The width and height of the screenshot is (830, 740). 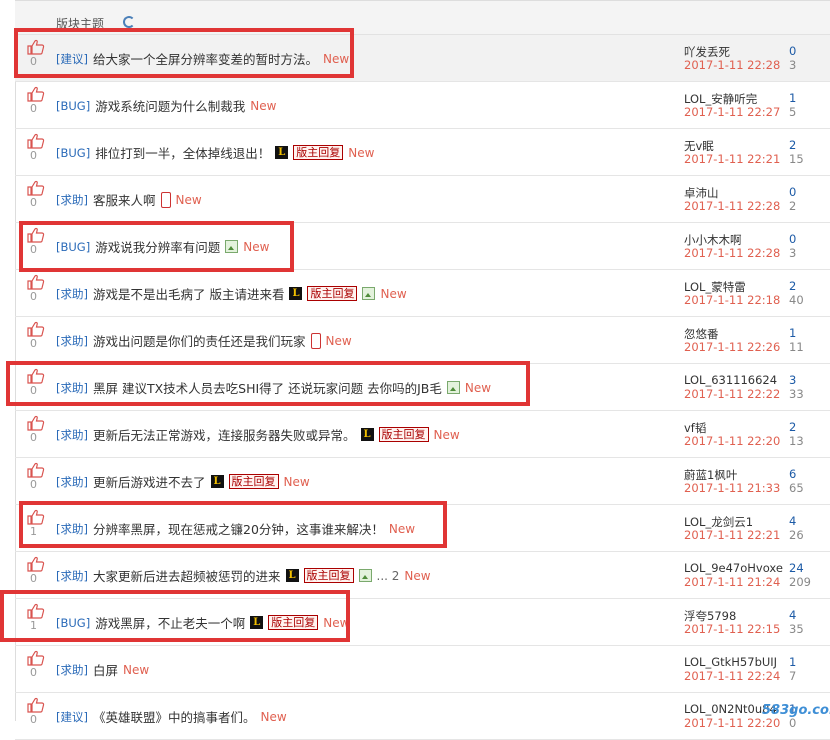 I want to click on thread-title-link: 分辨率黑屏，现在惩戒之镰20分钟，这事谁来解决！, so click(x=238, y=528).